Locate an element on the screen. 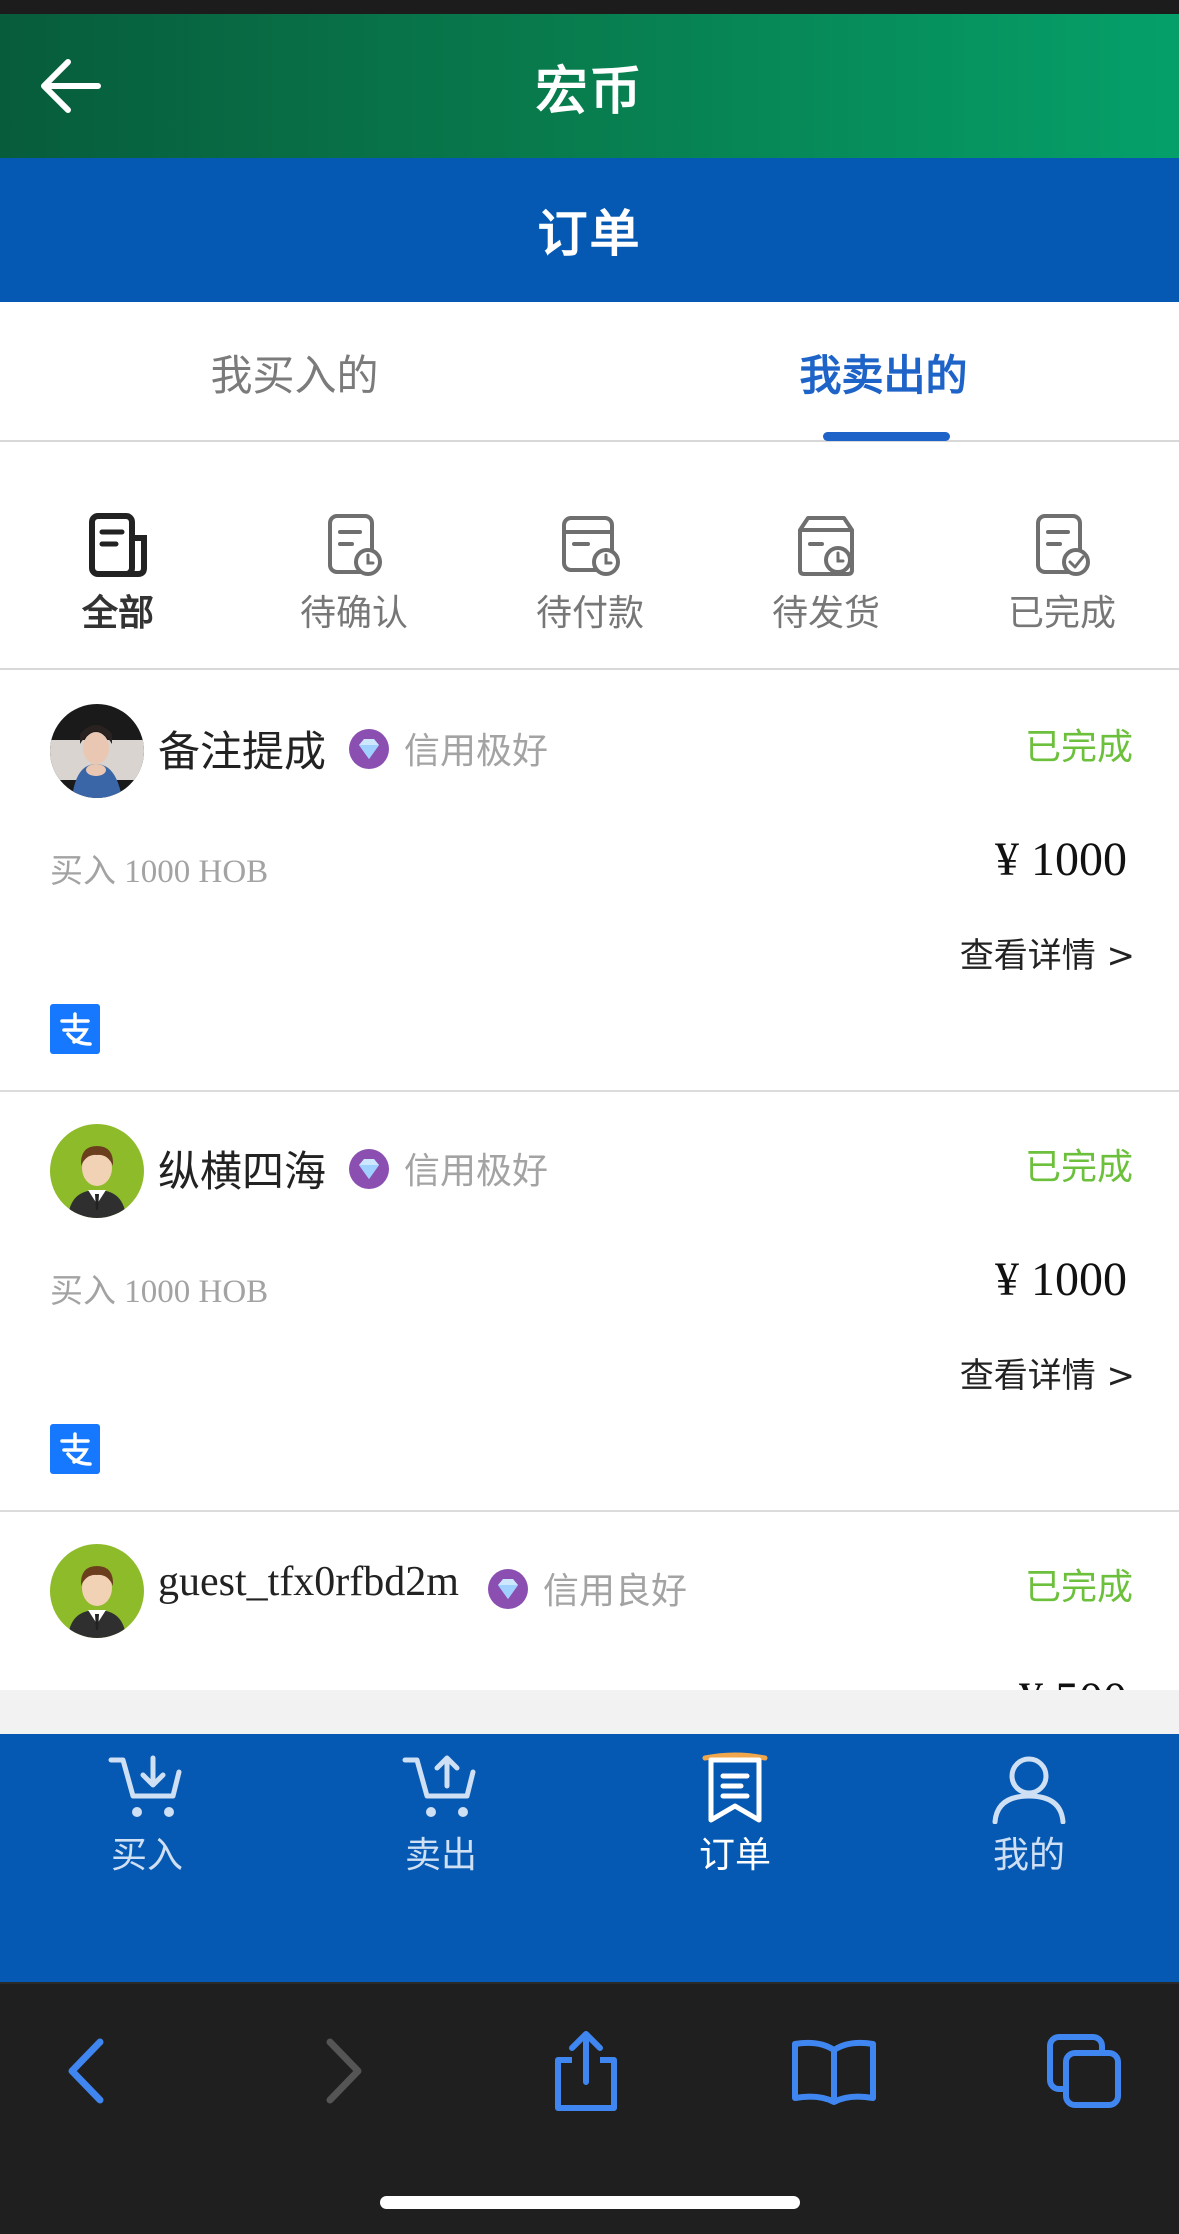 The width and height of the screenshot is (1179, 2234). share-button is located at coordinates (586, 2071).